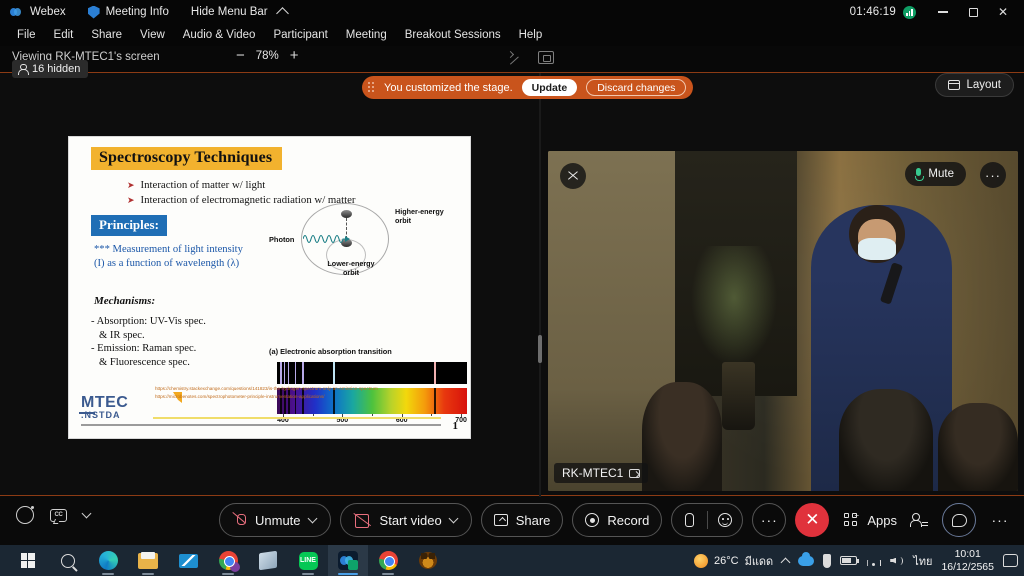  What do you see at coordinates (919, 520) in the screenshot?
I see `participants-icon` at bounding box center [919, 520].